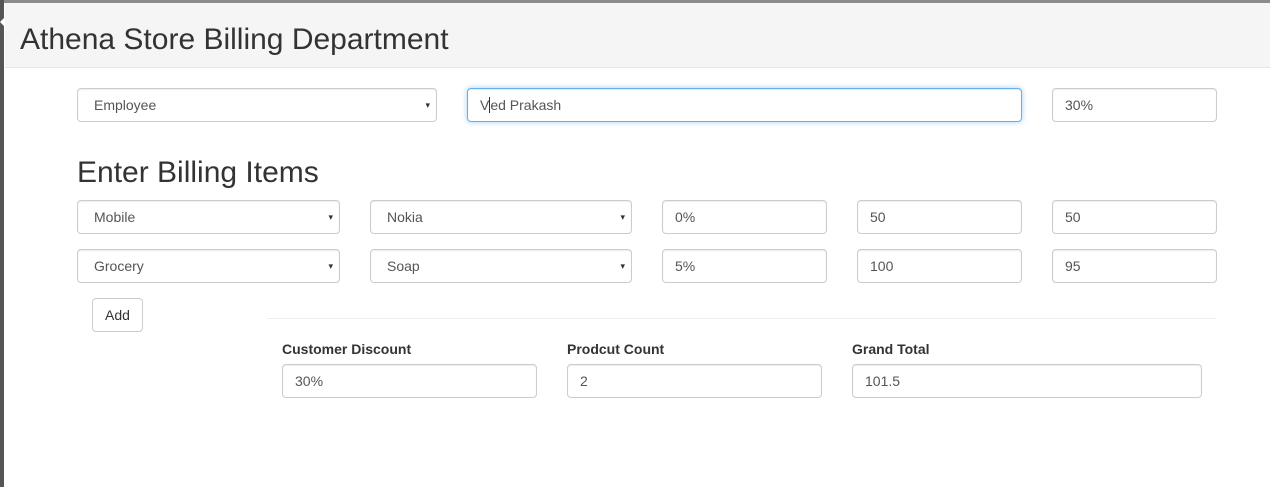 This screenshot has height=487, width=1270. What do you see at coordinates (1134, 217) in the screenshot?
I see `item-total-input: 50` at bounding box center [1134, 217].